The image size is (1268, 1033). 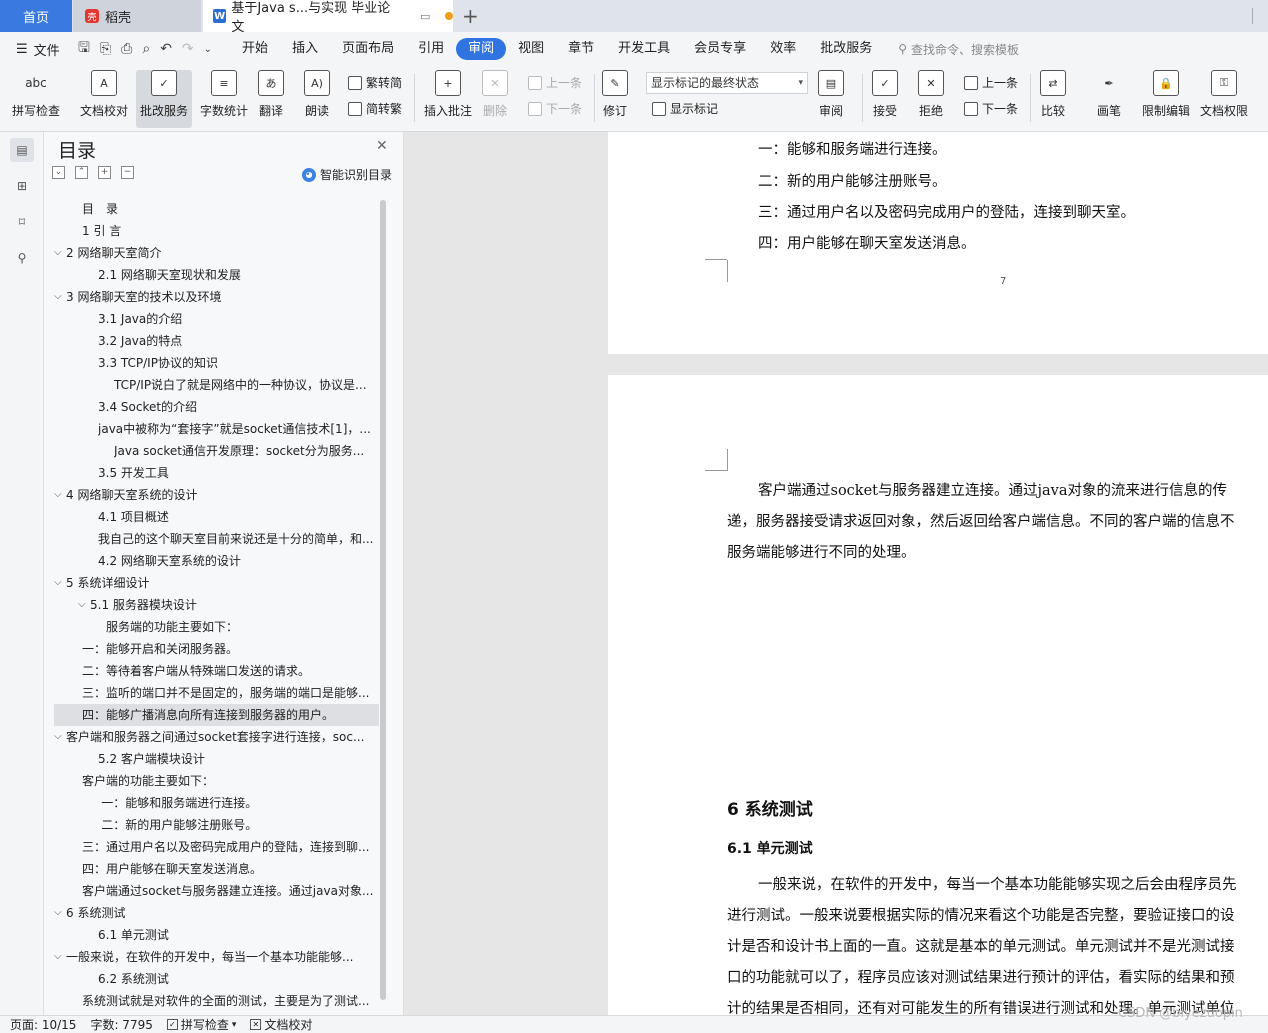 What do you see at coordinates (931, 94) in the screenshot?
I see `reject-button: ✕ 拒绝` at bounding box center [931, 94].